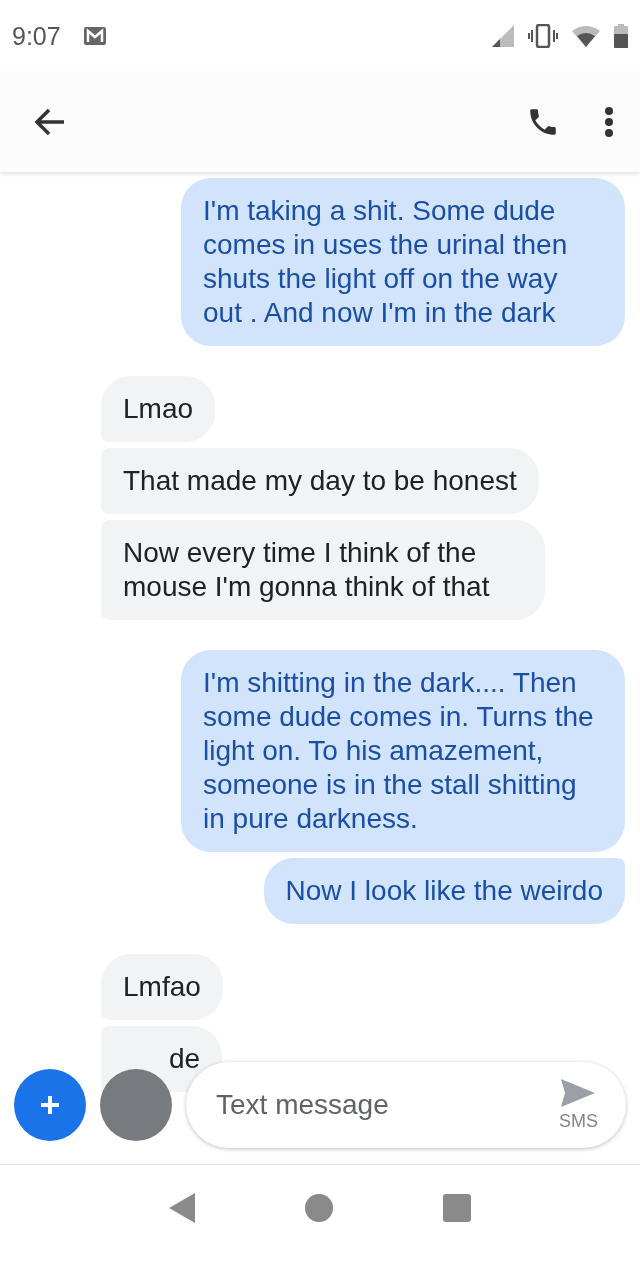  I want to click on send-button: SMS, so click(578, 1105).